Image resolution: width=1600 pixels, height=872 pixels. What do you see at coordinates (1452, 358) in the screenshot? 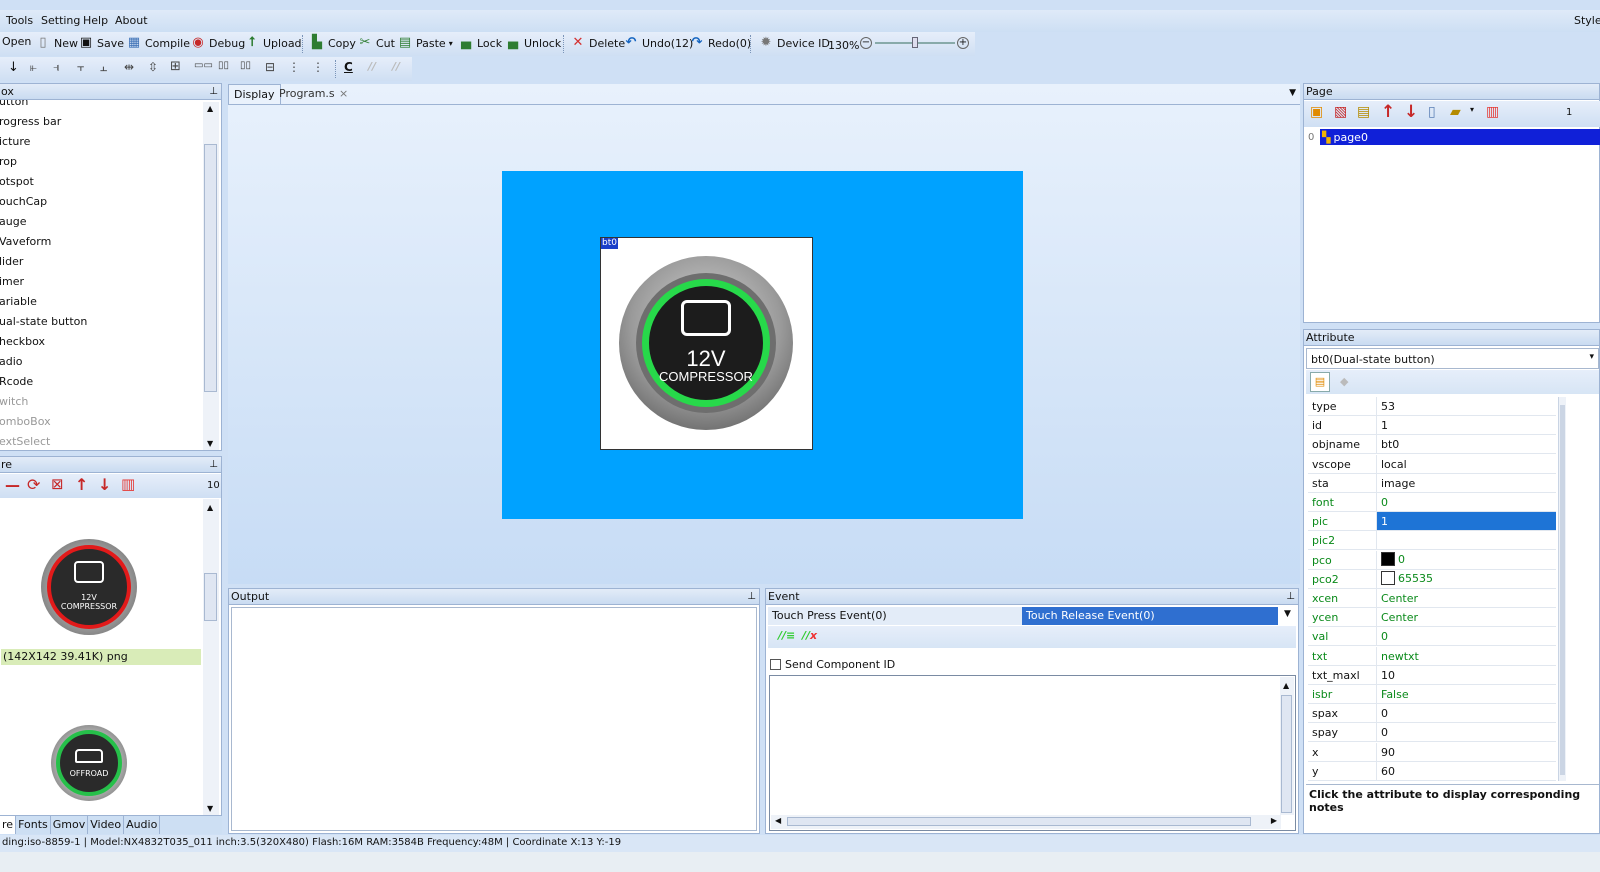
I see `component-selector: bt0(Dual-state button) ▾` at bounding box center [1452, 358].